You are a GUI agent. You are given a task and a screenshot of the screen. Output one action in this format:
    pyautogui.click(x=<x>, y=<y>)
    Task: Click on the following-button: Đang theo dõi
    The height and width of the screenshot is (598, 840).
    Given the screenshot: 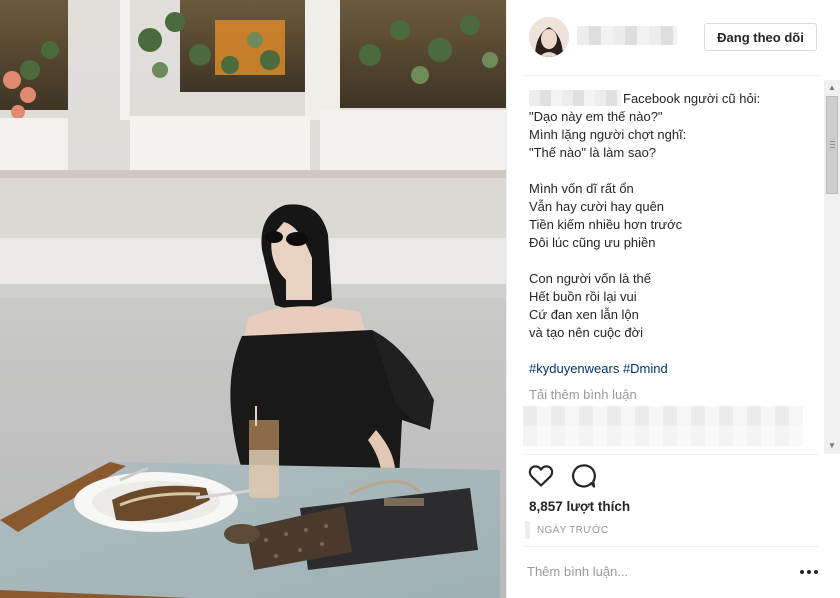 What is the action you would take?
    pyautogui.click(x=760, y=37)
    